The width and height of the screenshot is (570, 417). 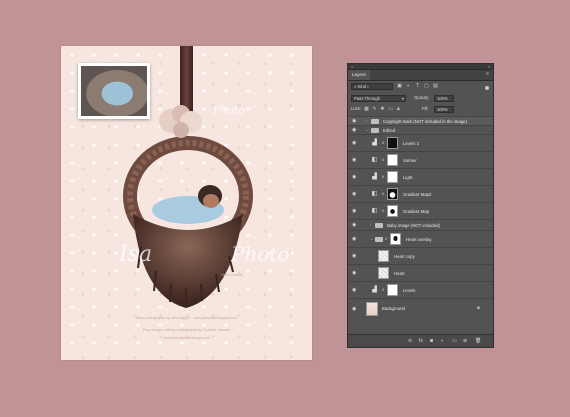 I want to click on layer-name: Levels 2, so click(x=411, y=143).